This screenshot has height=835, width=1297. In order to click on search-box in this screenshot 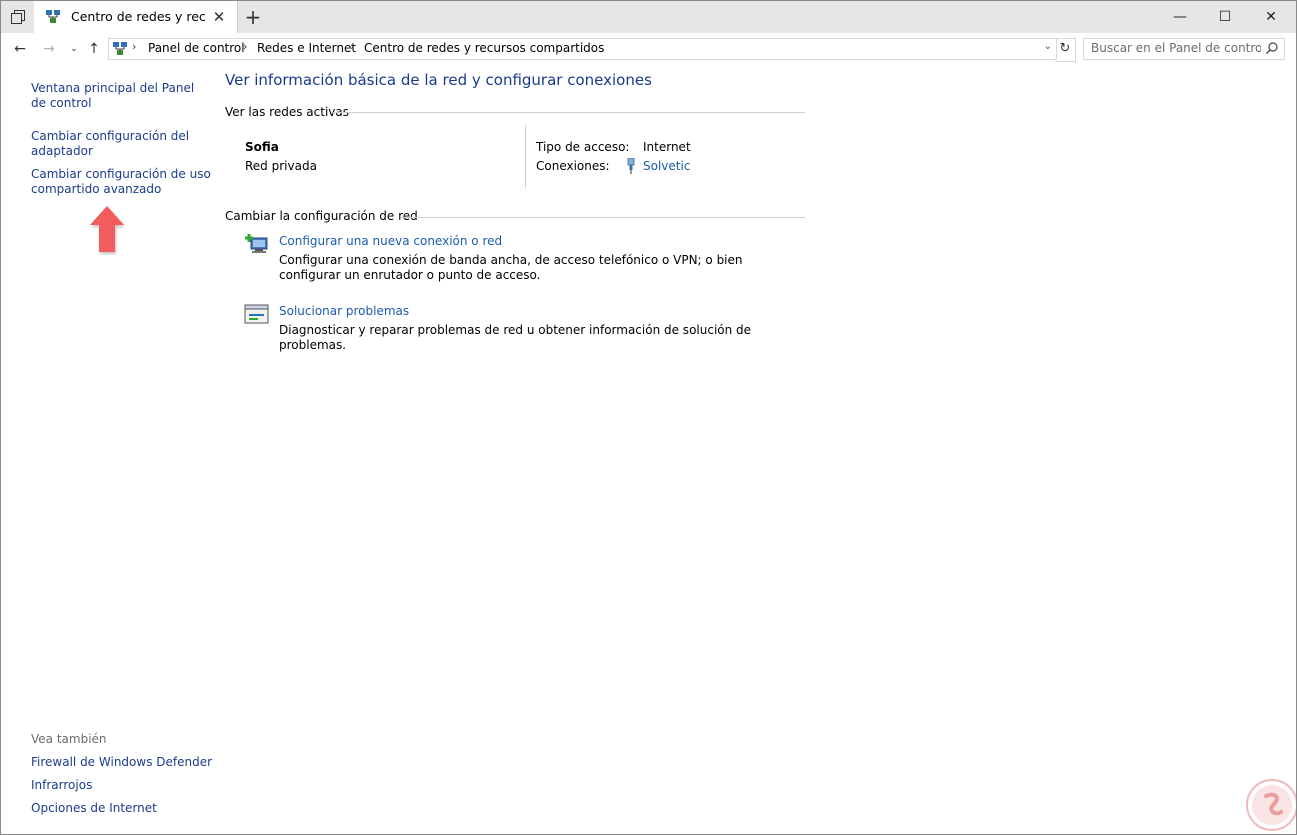, I will do `click(1184, 49)`.